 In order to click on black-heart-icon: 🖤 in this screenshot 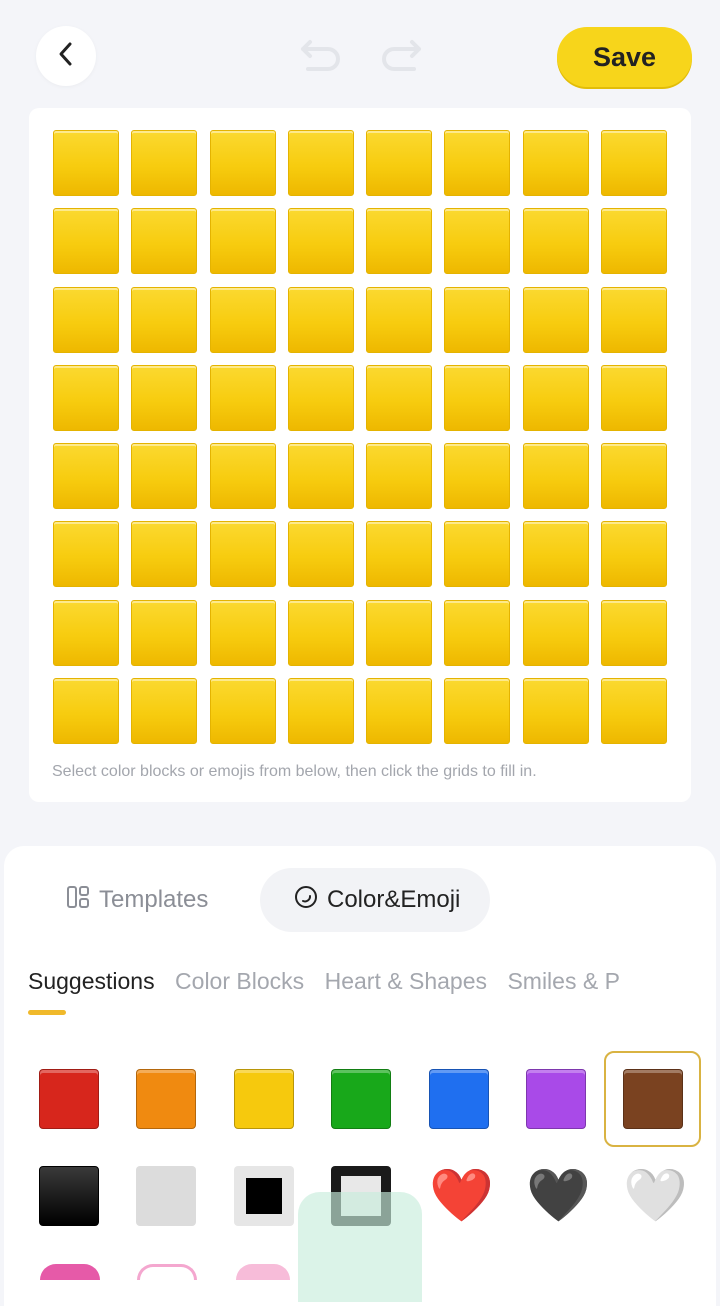, I will do `click(558, 1196)`.